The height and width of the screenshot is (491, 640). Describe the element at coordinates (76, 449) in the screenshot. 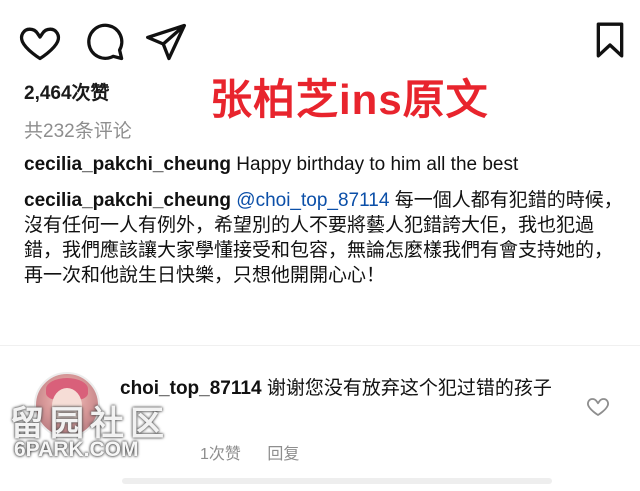

I see `watermark-url: 6PARK.COM` at that location.